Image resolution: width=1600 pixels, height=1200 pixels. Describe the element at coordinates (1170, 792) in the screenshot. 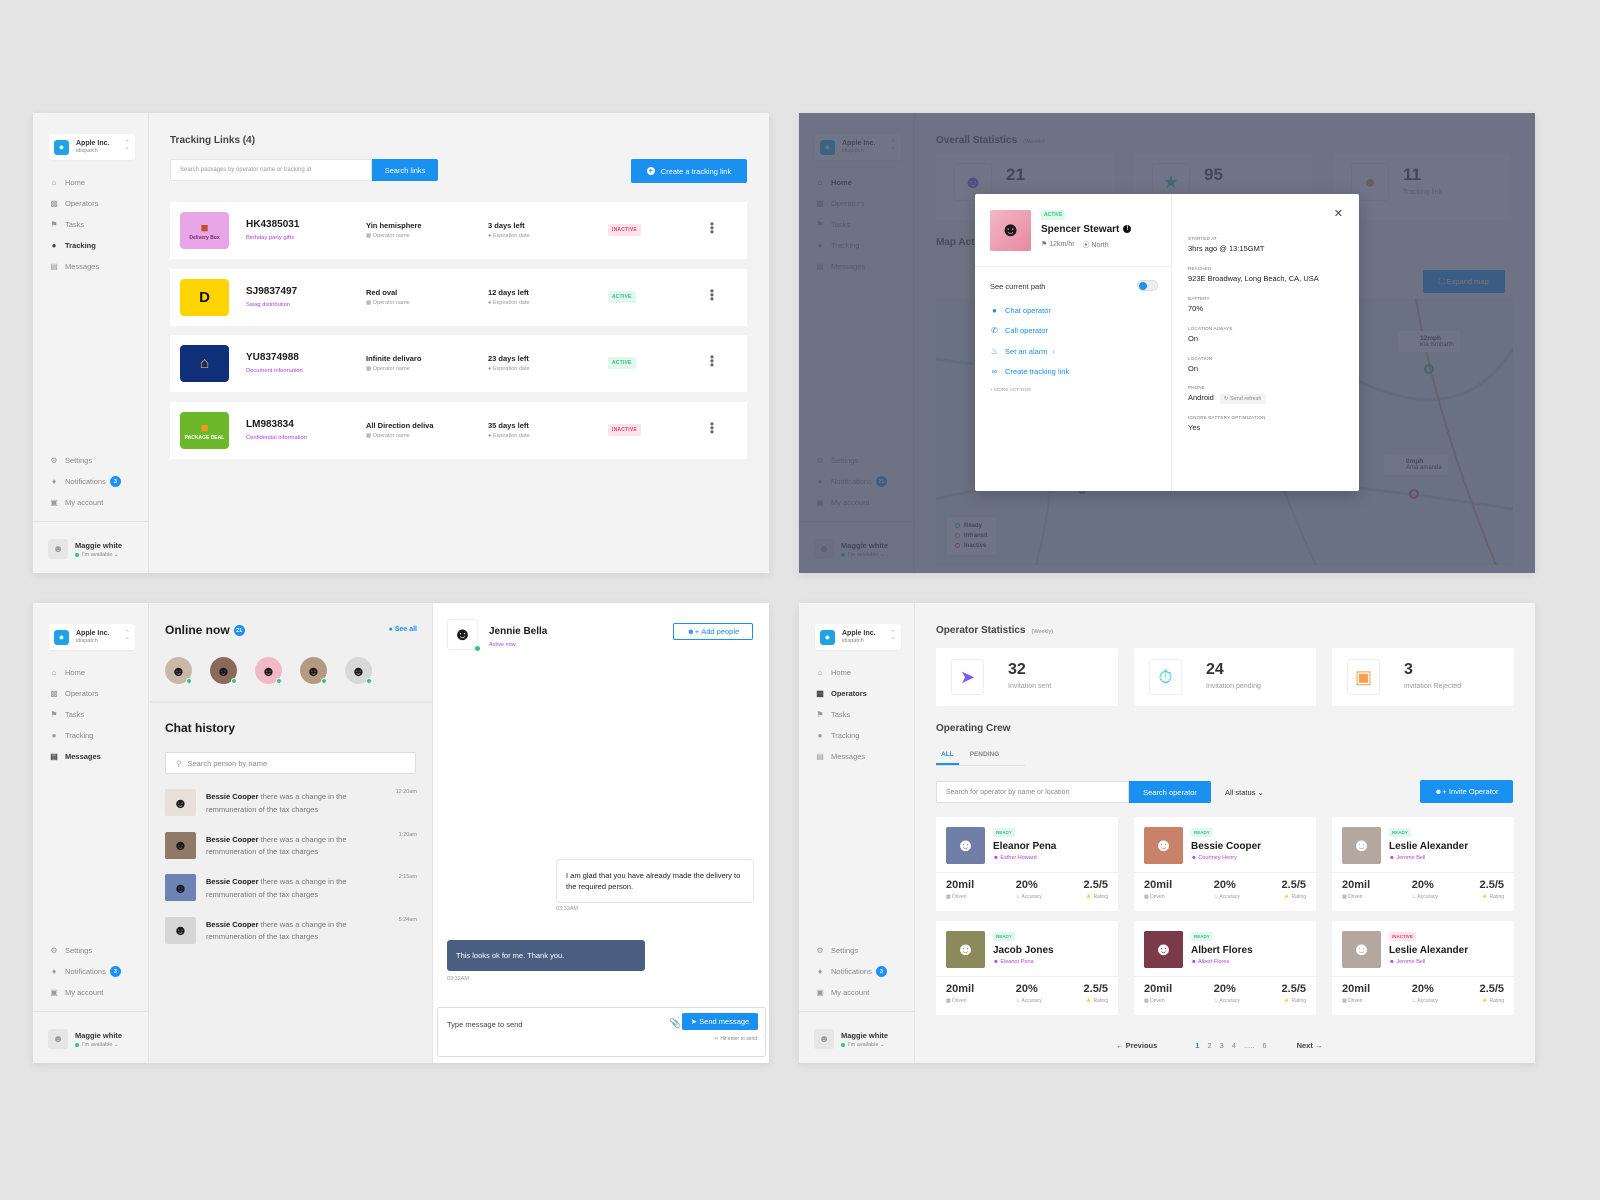

I see `search-operator-button: Search operator` at that location.